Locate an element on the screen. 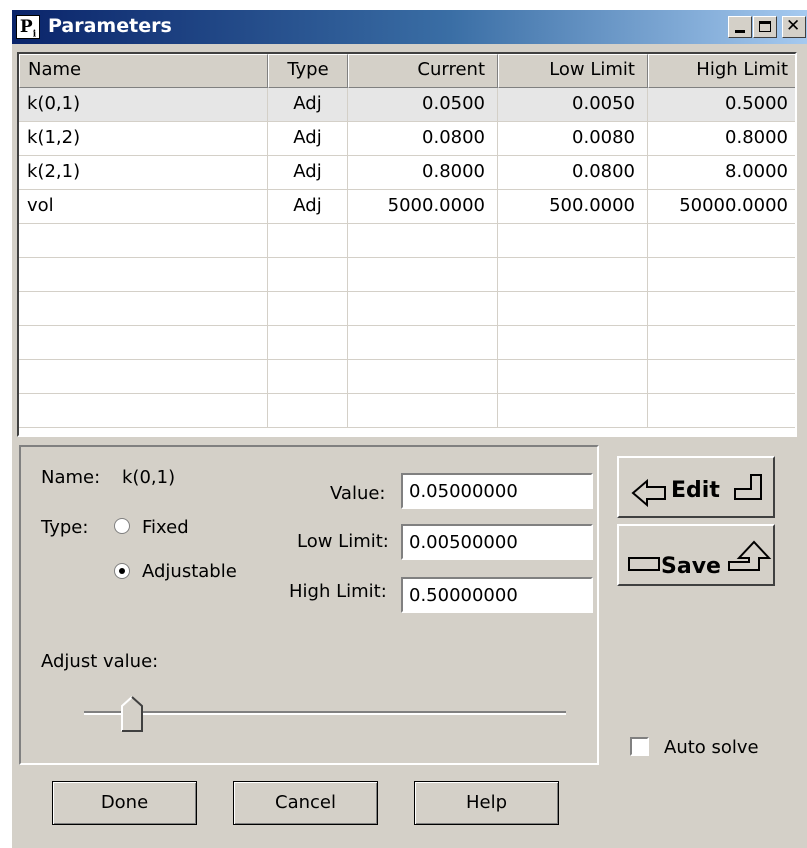  cell-low-limit: 0.0080 is located at coordinates (573, 139).